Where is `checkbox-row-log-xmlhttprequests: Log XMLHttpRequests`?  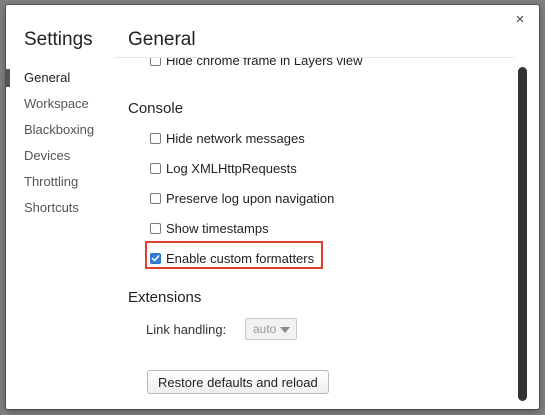 checkbox-row-log-xmlhttprequests: Log XMLHttpRequests is located at coordinates (223, 168).